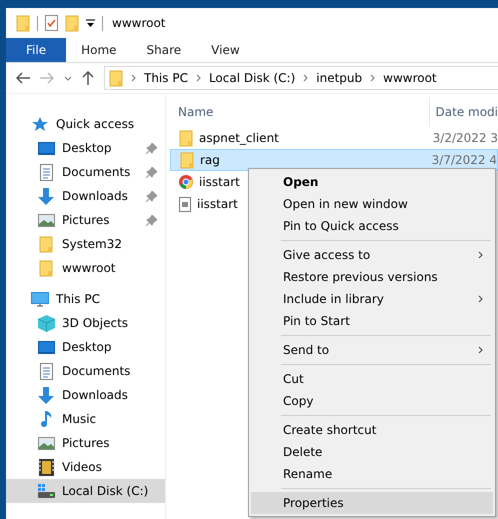 This screenshot has width=498, height=519. What do you see at coordinates (239, 138) in the screenshot?
I see `file-name: aspnet_client` at bounding box center [239, 138].